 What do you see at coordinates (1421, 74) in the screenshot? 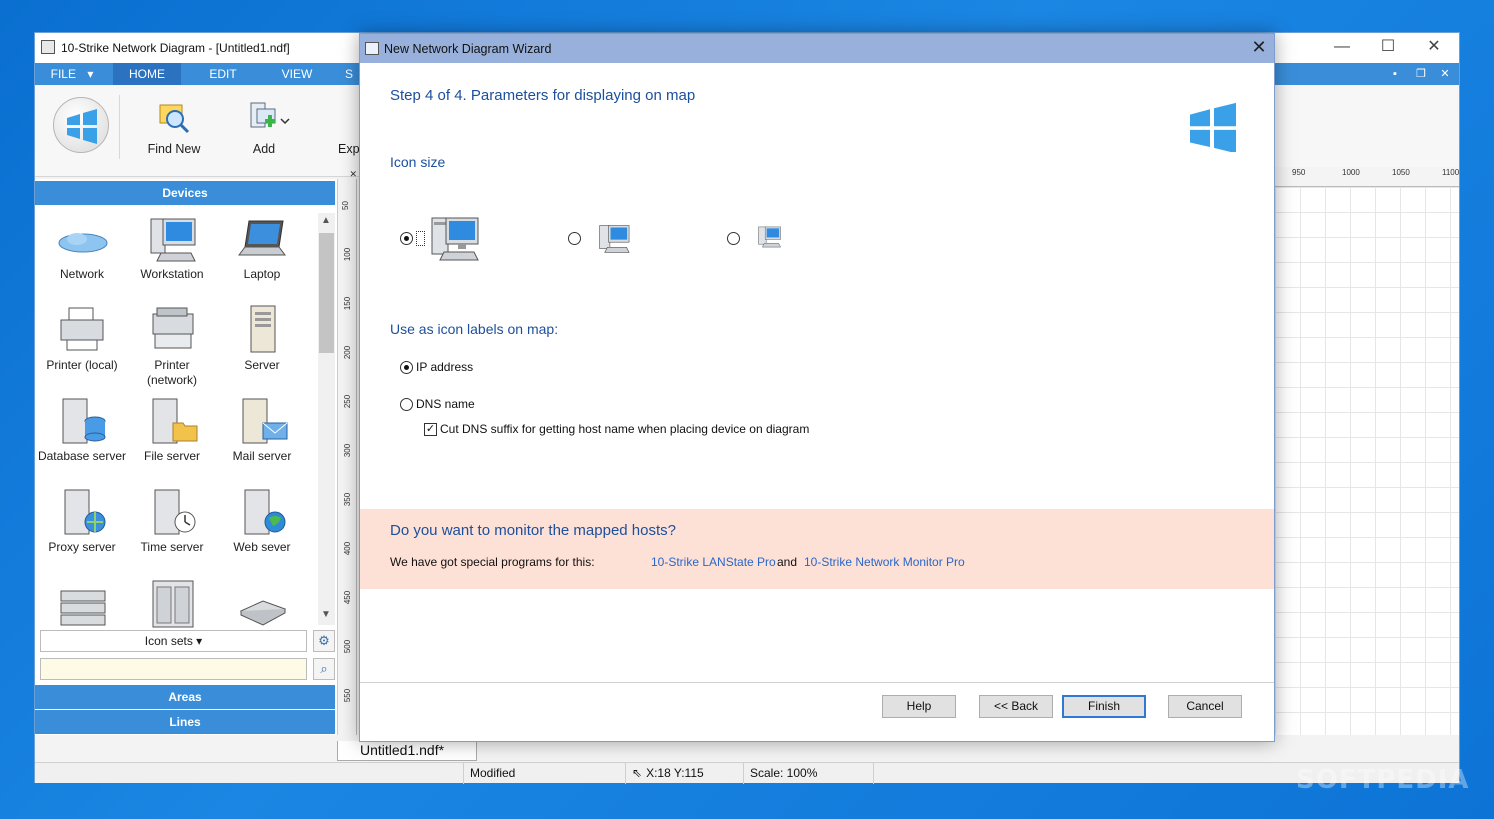
I see `mdi-restore-button: ❐` at bounding box center [1421, 74].